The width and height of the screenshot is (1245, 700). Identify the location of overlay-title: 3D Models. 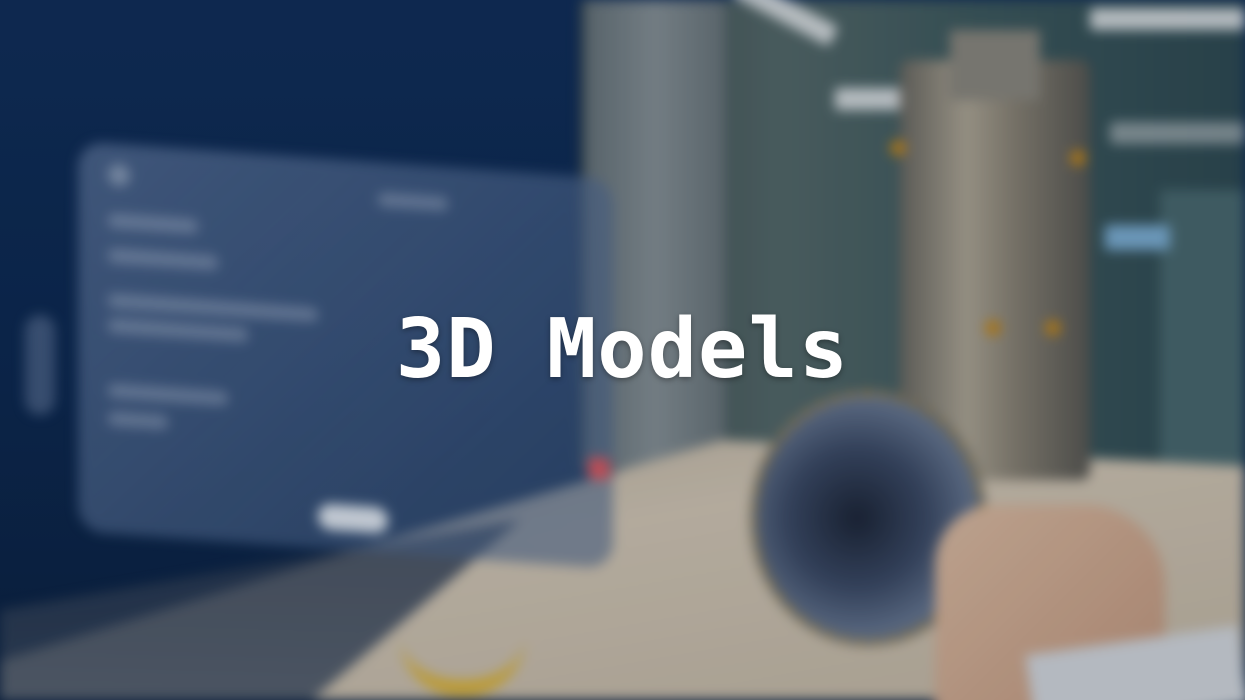
(622, 349).